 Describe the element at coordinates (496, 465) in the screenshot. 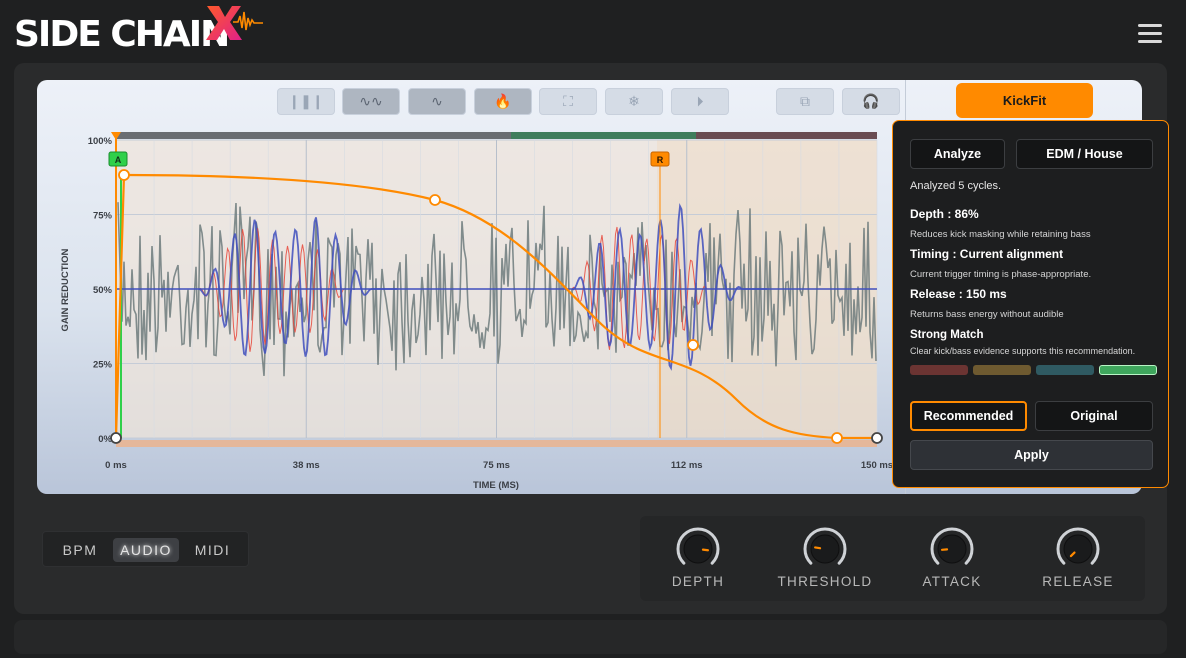

I see `x-tick-label: 75 ms` at that location.